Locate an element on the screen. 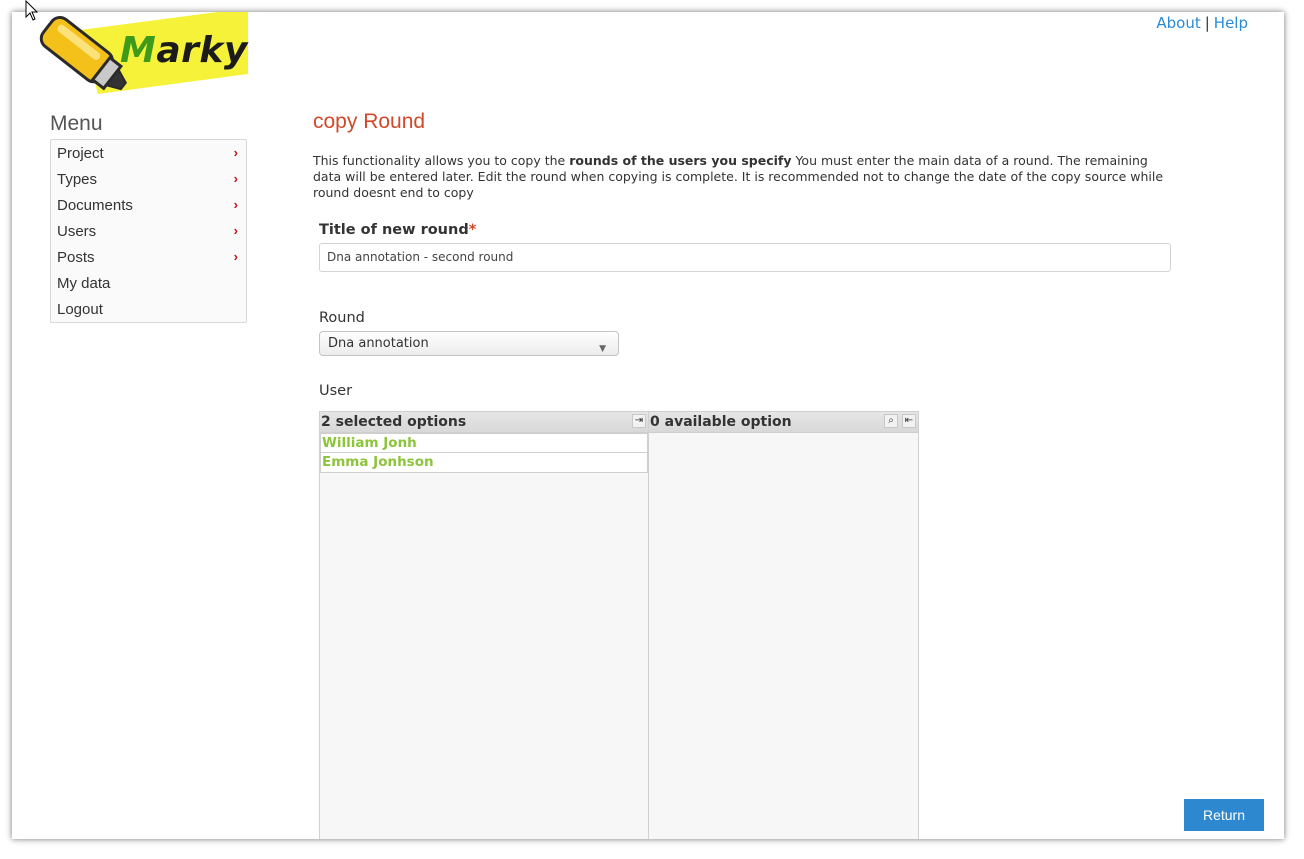 Image resolution: width=1304 pixels, height=859 pixels. sidebar-item-users: Users › is located at coordinates (148, 233).